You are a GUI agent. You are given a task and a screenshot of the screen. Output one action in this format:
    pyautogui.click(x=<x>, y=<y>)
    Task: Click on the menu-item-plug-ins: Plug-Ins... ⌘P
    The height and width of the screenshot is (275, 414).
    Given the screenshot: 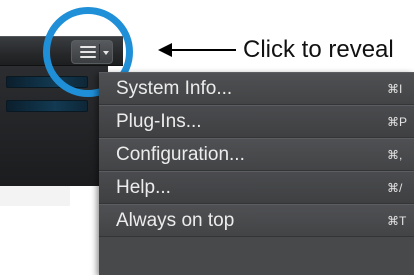 What is the action you would take?
    pyautogui.click(x=256, y=121)
    